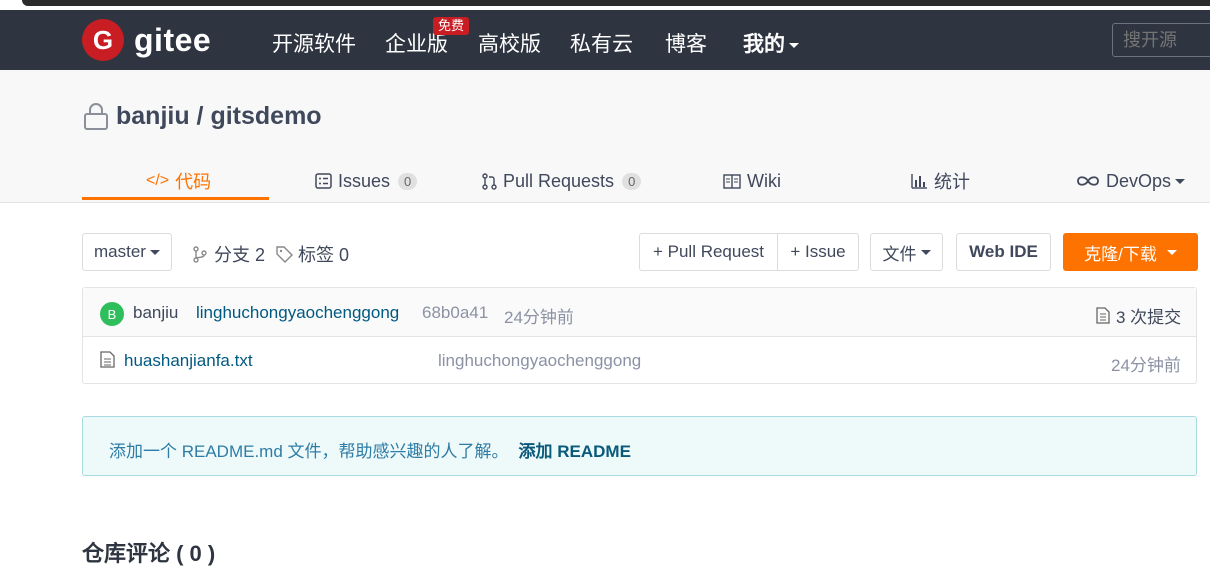  I want to click on commit-count-link: 3 次提交, so click(1138, 315).